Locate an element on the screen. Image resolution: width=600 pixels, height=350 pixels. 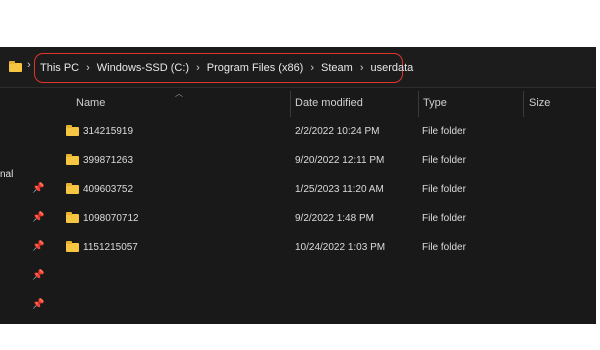
list-item: 399871263 9/20/2022 12:11 PM File folder is located at coordinates (322, 161).